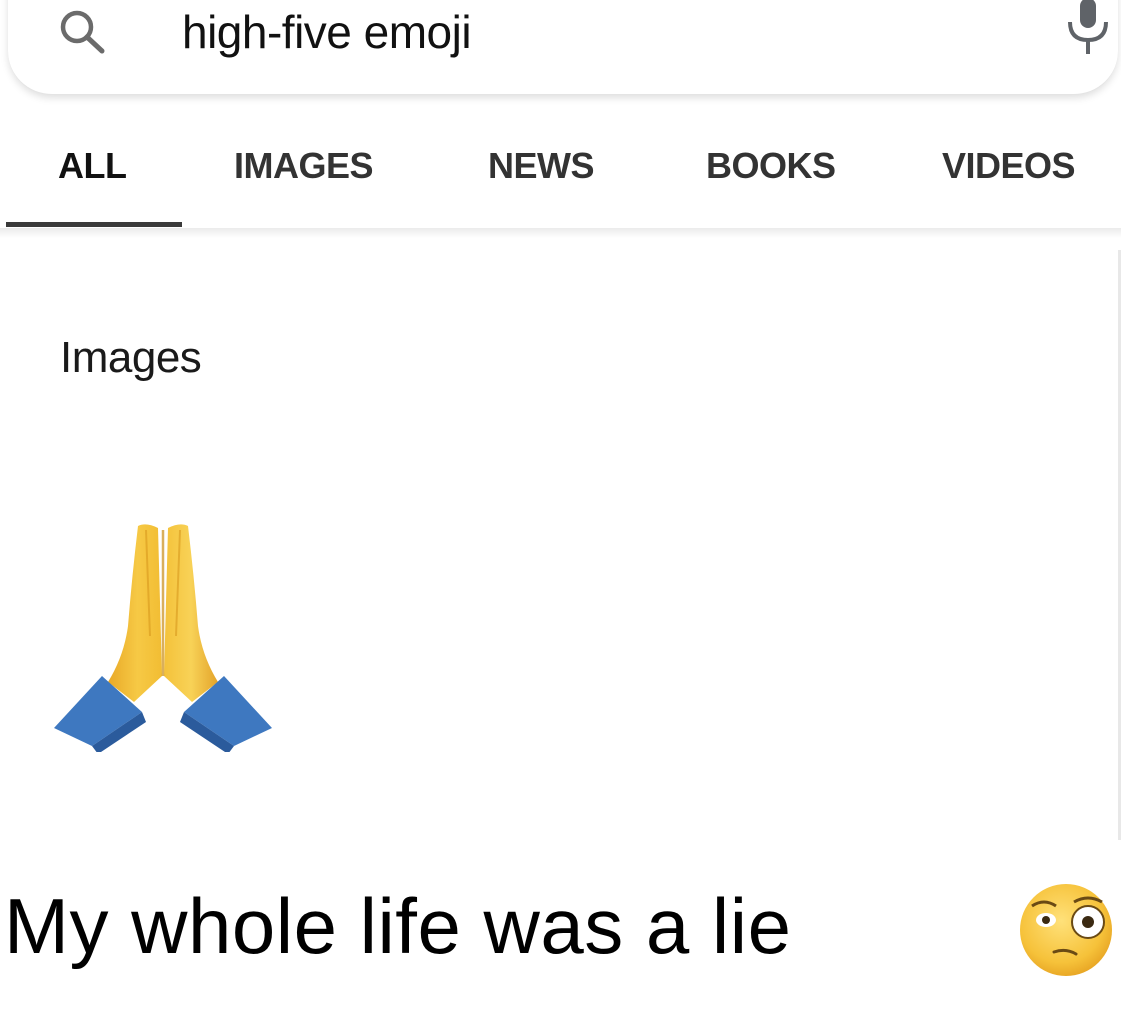 Image resolution: width=1121 pixels, height=1017 pixels. What do you see at coordinates (163, 634) in the screenshot?
I see `folded-hands-emoji-image` at bounding box center [163, 634].